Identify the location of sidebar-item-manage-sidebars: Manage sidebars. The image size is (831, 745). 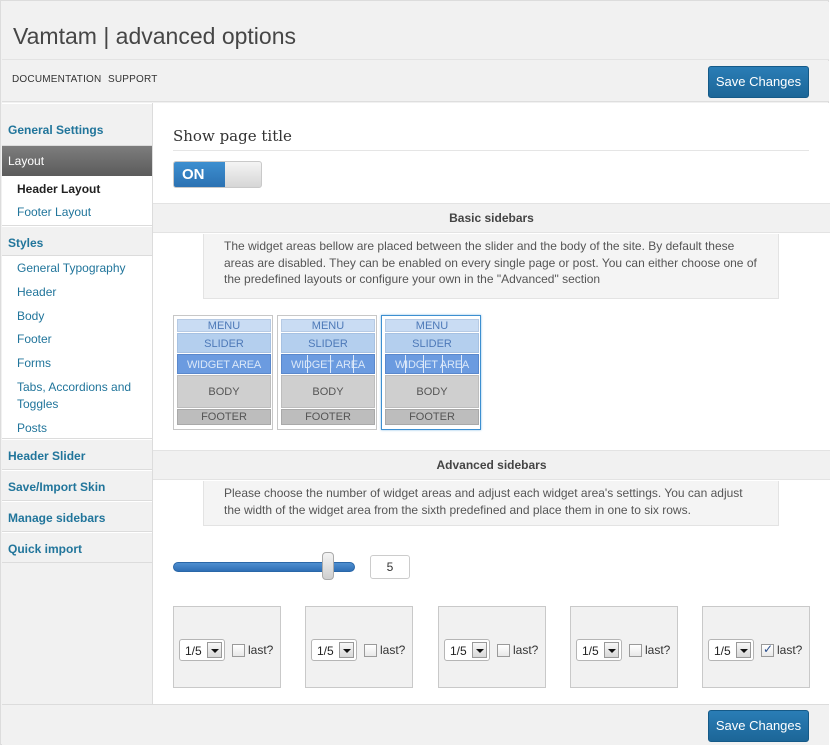
(77, 516).